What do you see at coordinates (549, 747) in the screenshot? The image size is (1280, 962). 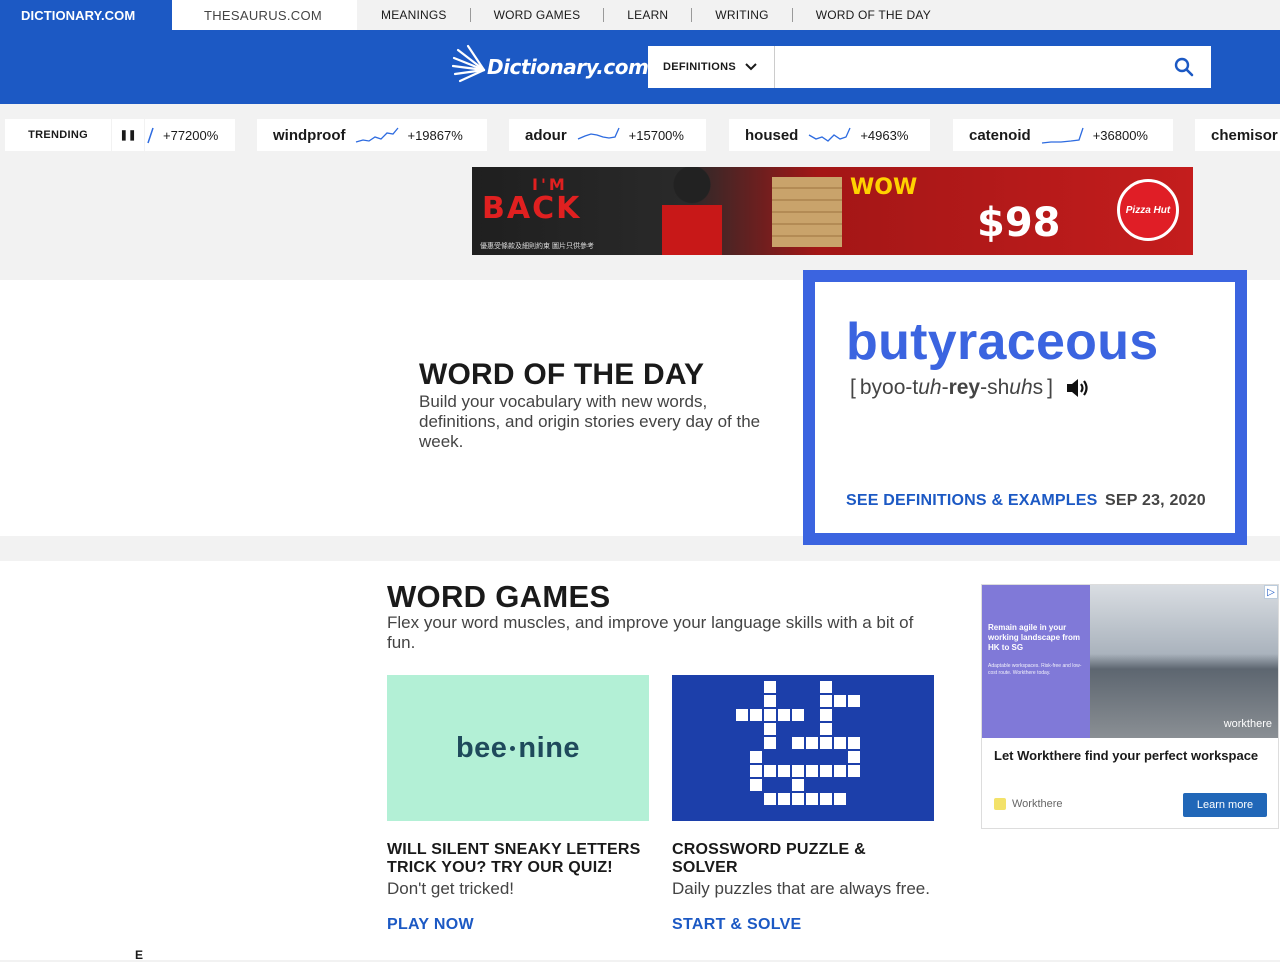 I see `bee-nine-logo-b: nine` at bounding box center [549, 747].